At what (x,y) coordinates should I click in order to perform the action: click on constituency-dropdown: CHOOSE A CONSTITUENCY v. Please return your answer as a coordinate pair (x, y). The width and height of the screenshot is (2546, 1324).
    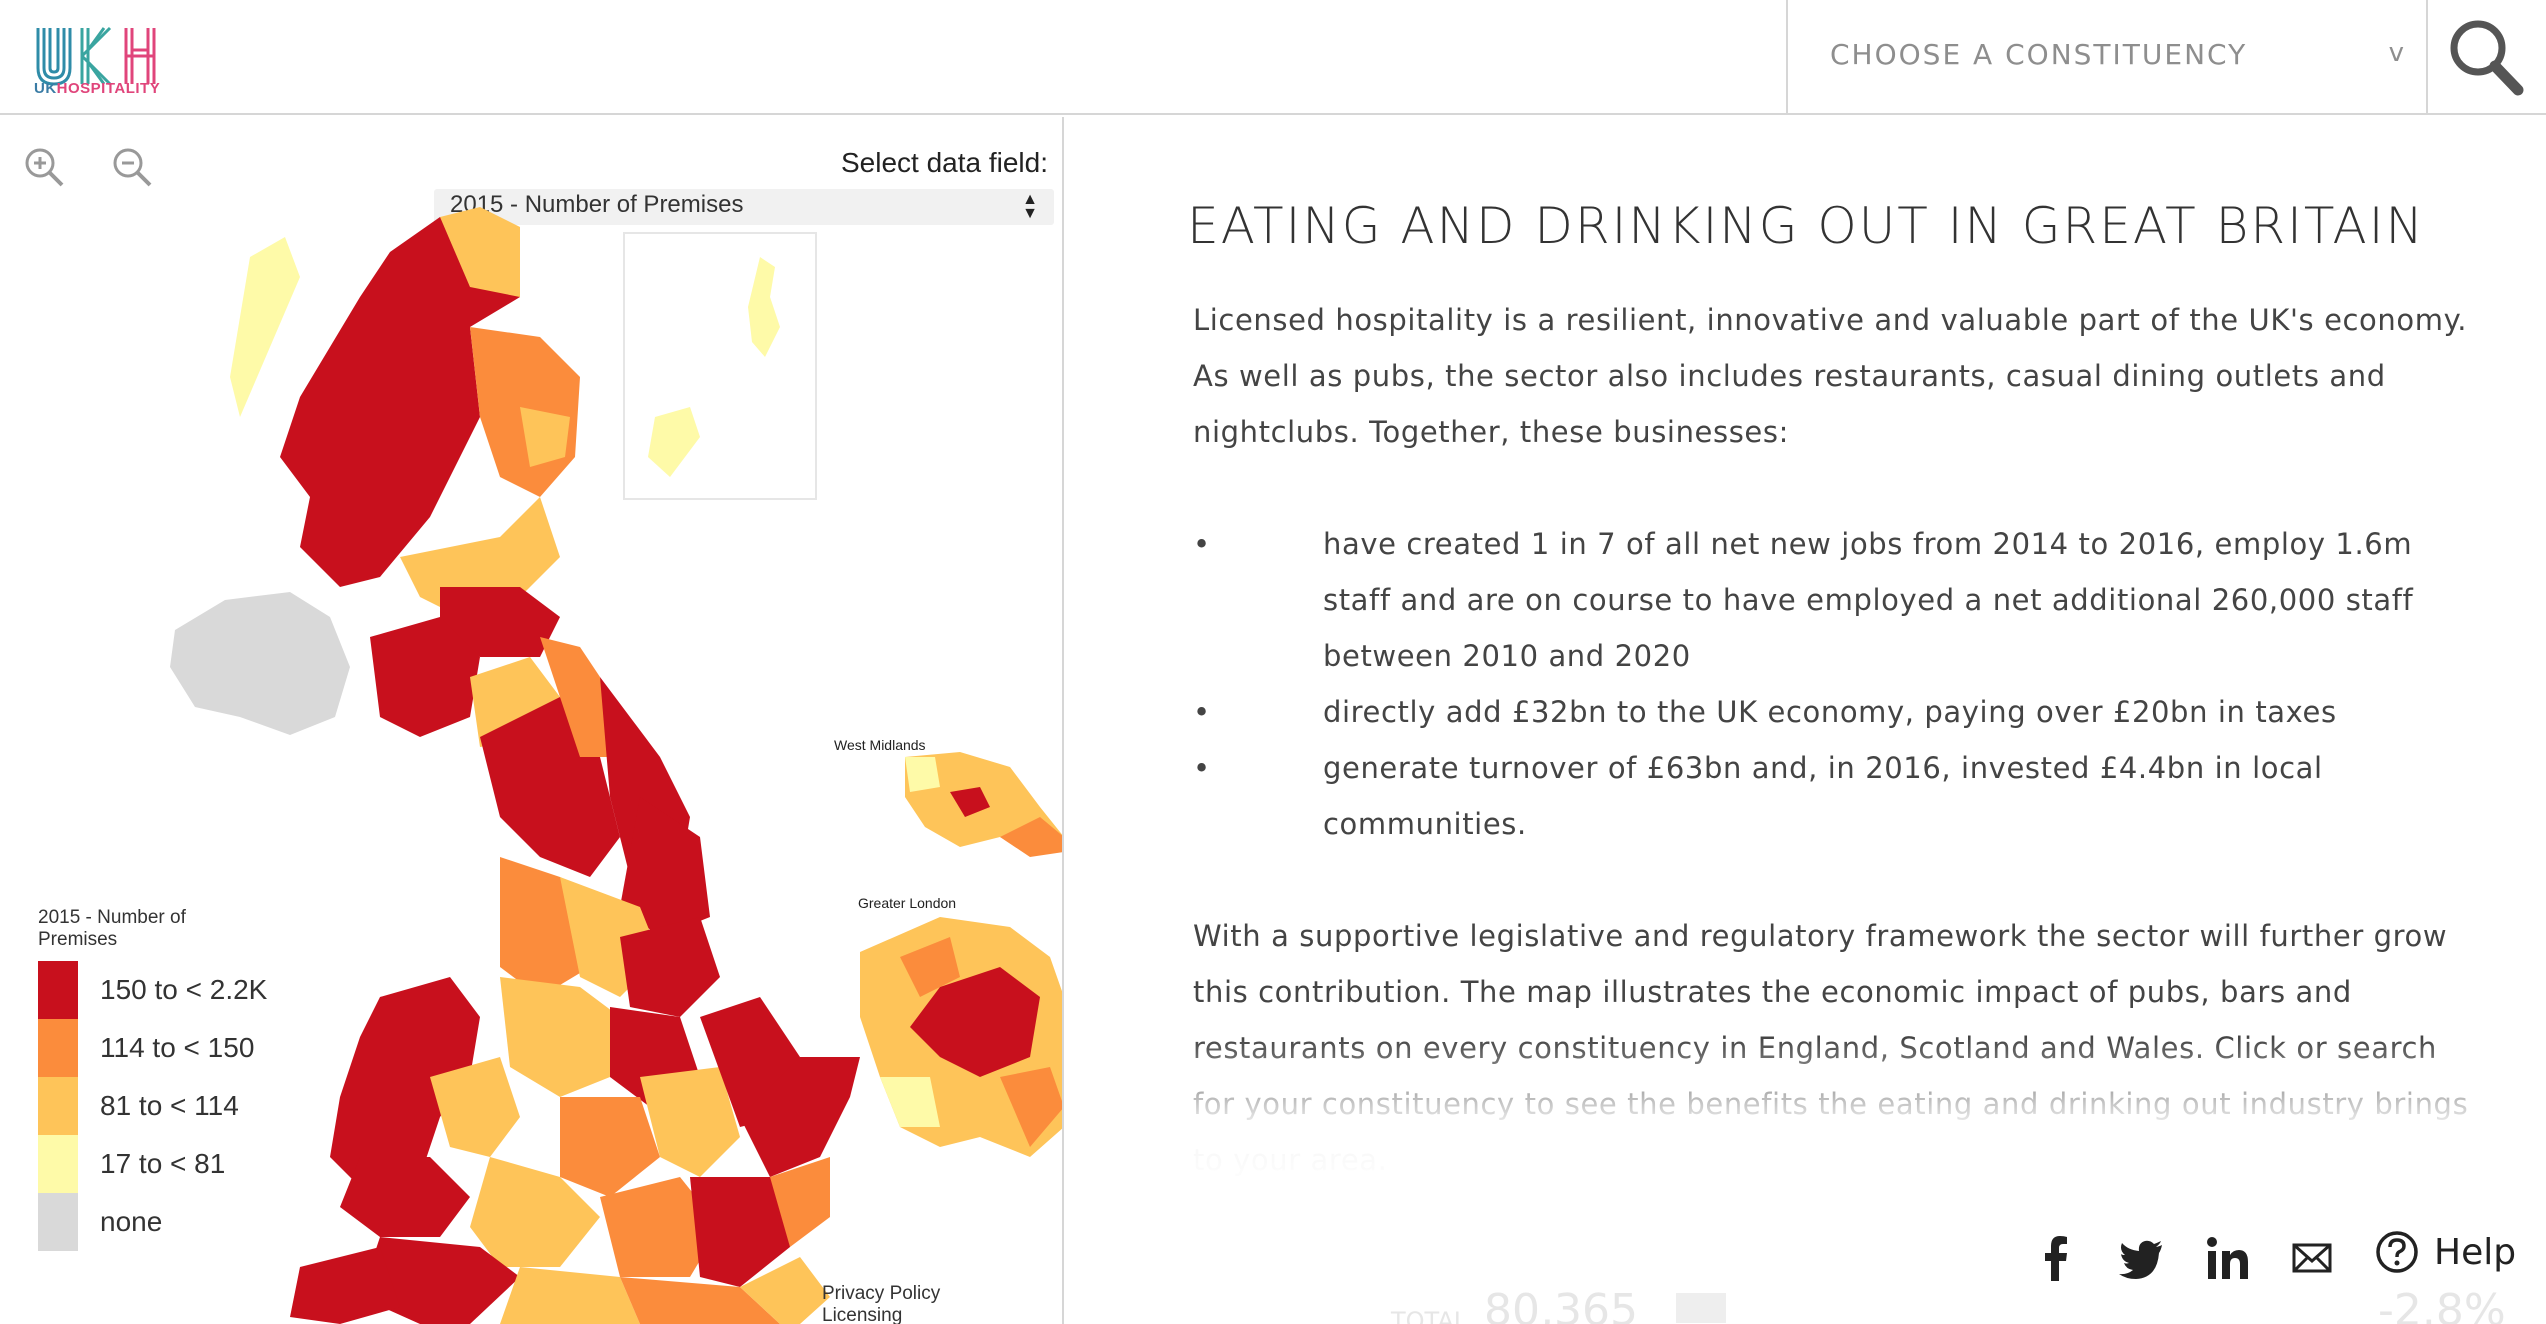
    Looking at the image, I should click on (2106, 57).